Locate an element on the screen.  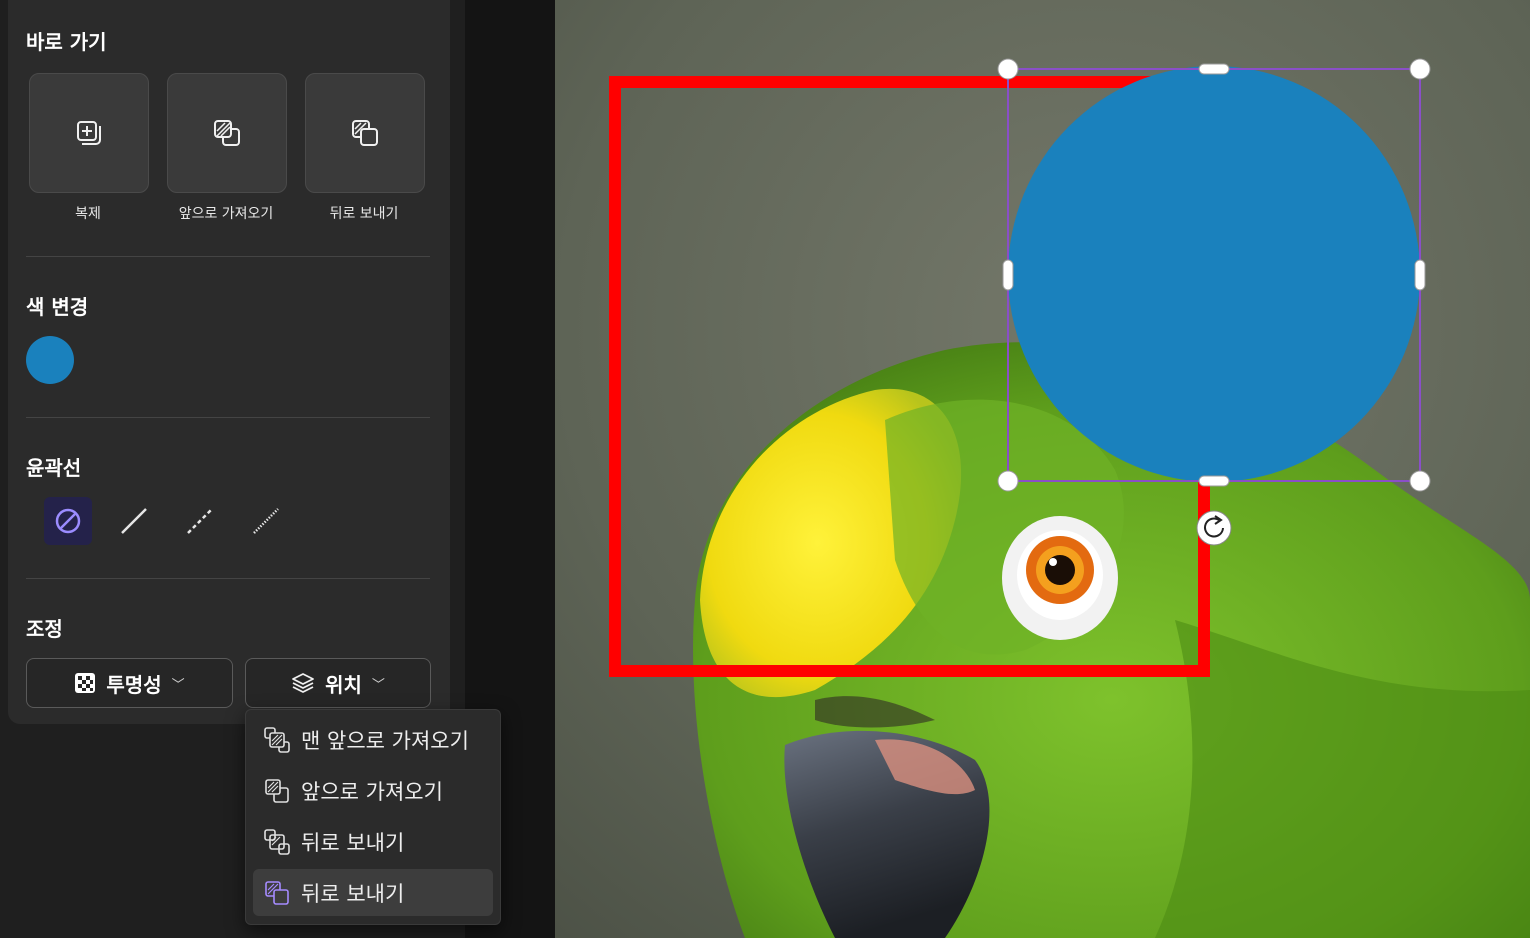
rotate-icon is located at coordinates (1214, 528).